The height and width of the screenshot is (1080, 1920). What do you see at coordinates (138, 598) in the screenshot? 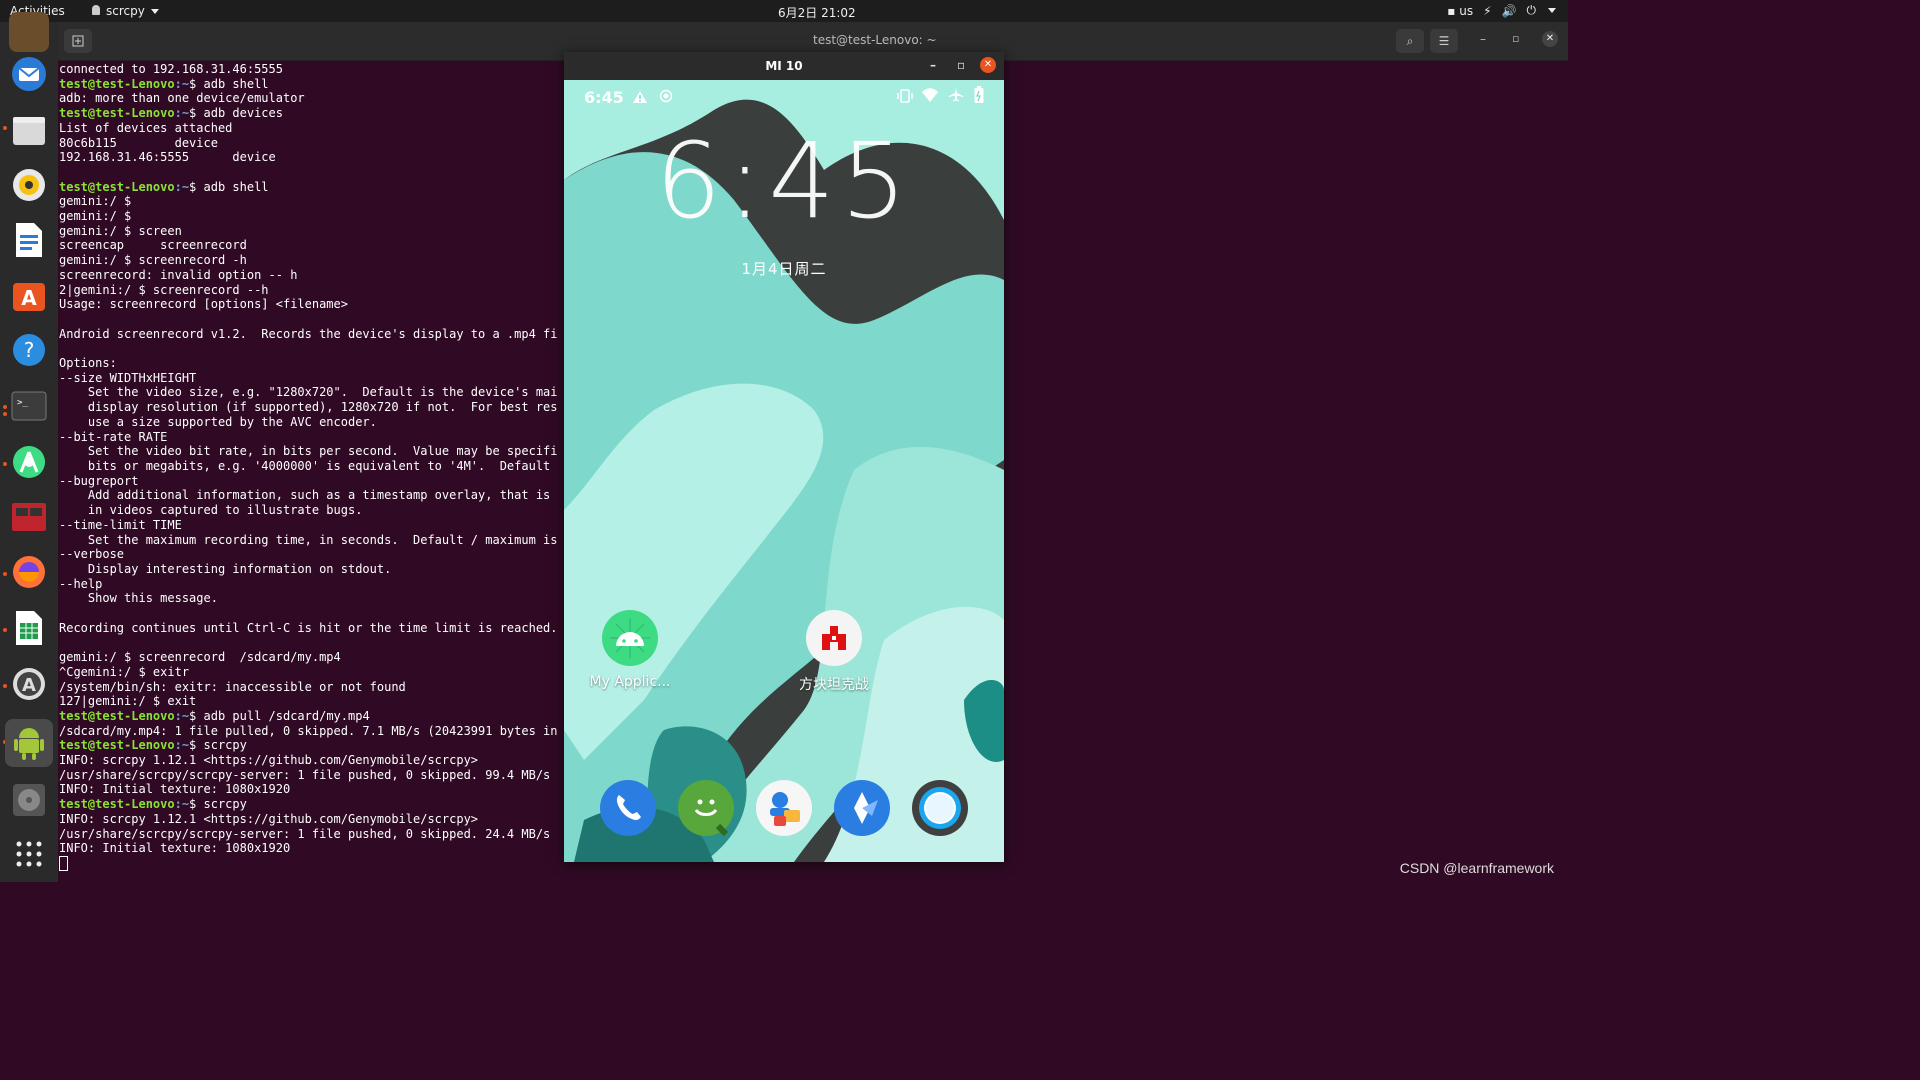
I see `terminal-output-line: Show this message.` at bounding box center [138, 598].